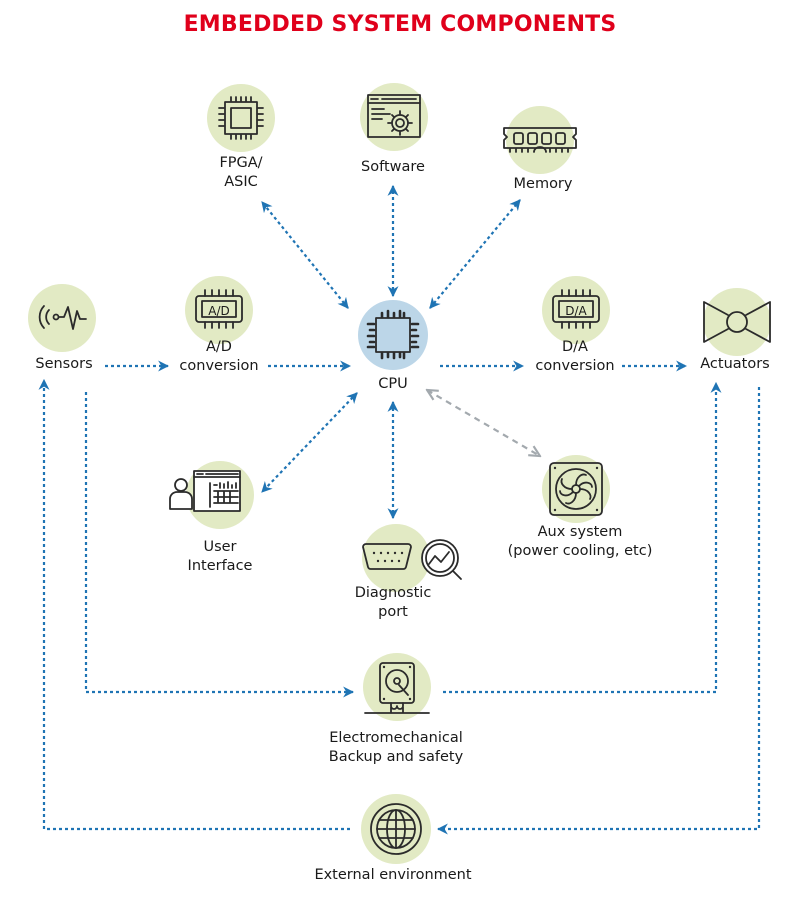  I want to click on ui-label-line: Interface, so click(220, 566).